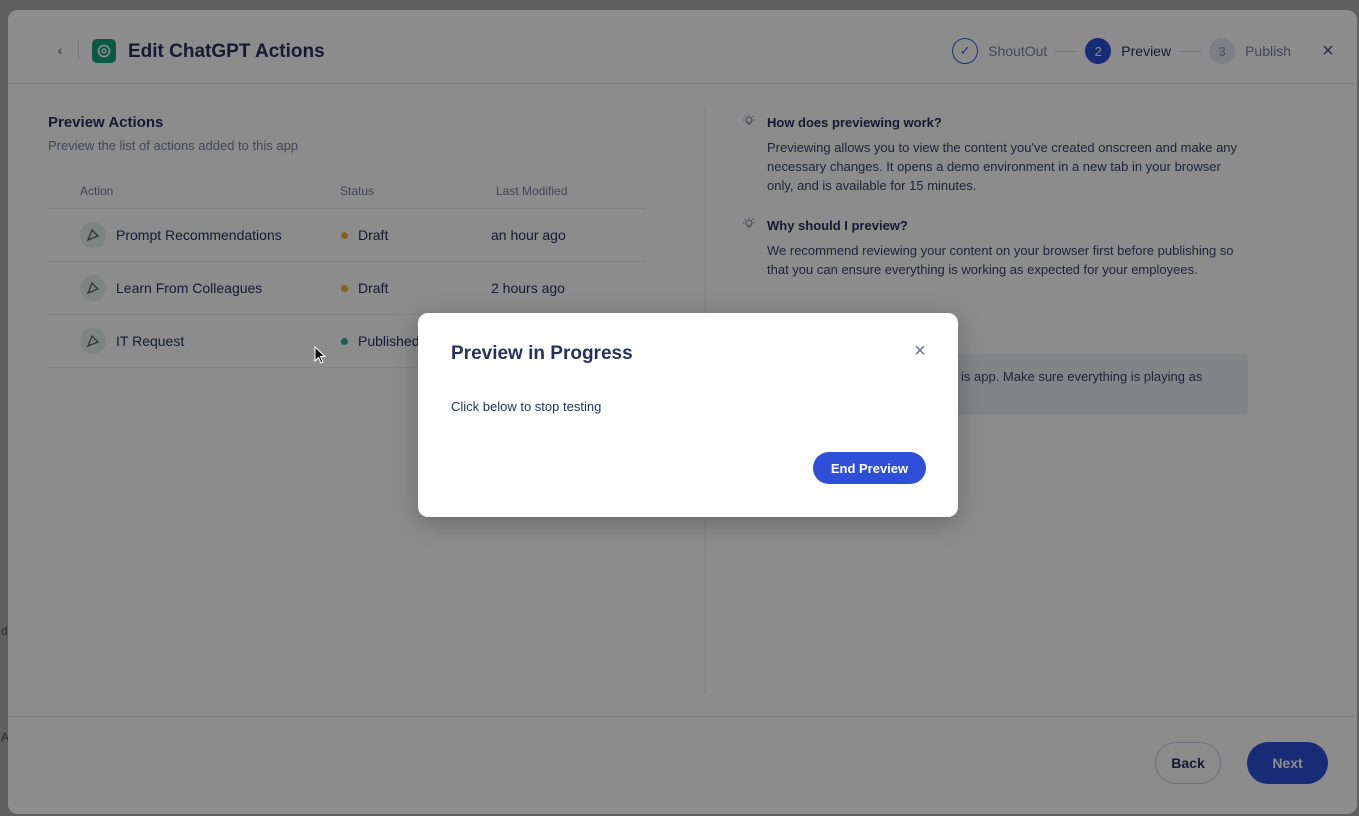  What do you see at coordinates (869, 468) in the screenshot?
I see `end-preview-button: End Preview` at bounding box center [869, 468].